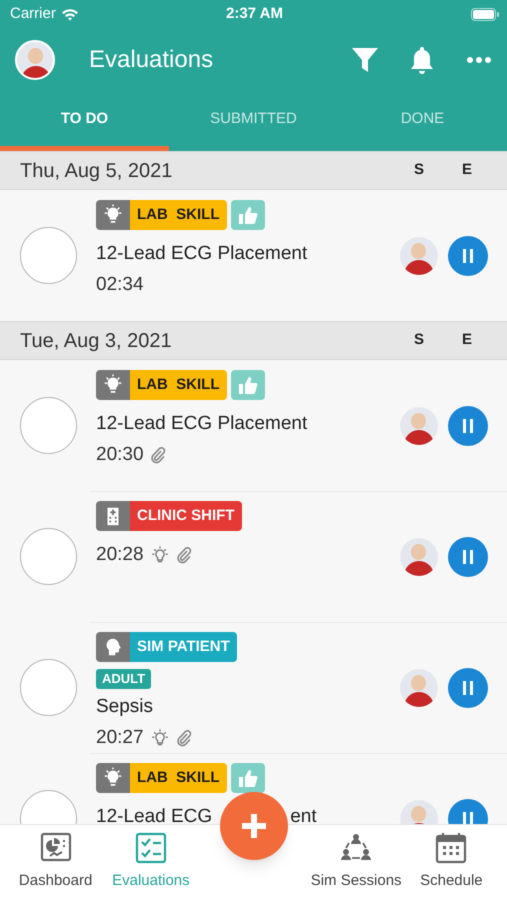 The image size is (507, 900). I want to click on subtype-tag: ADULT, so click(124, 679).